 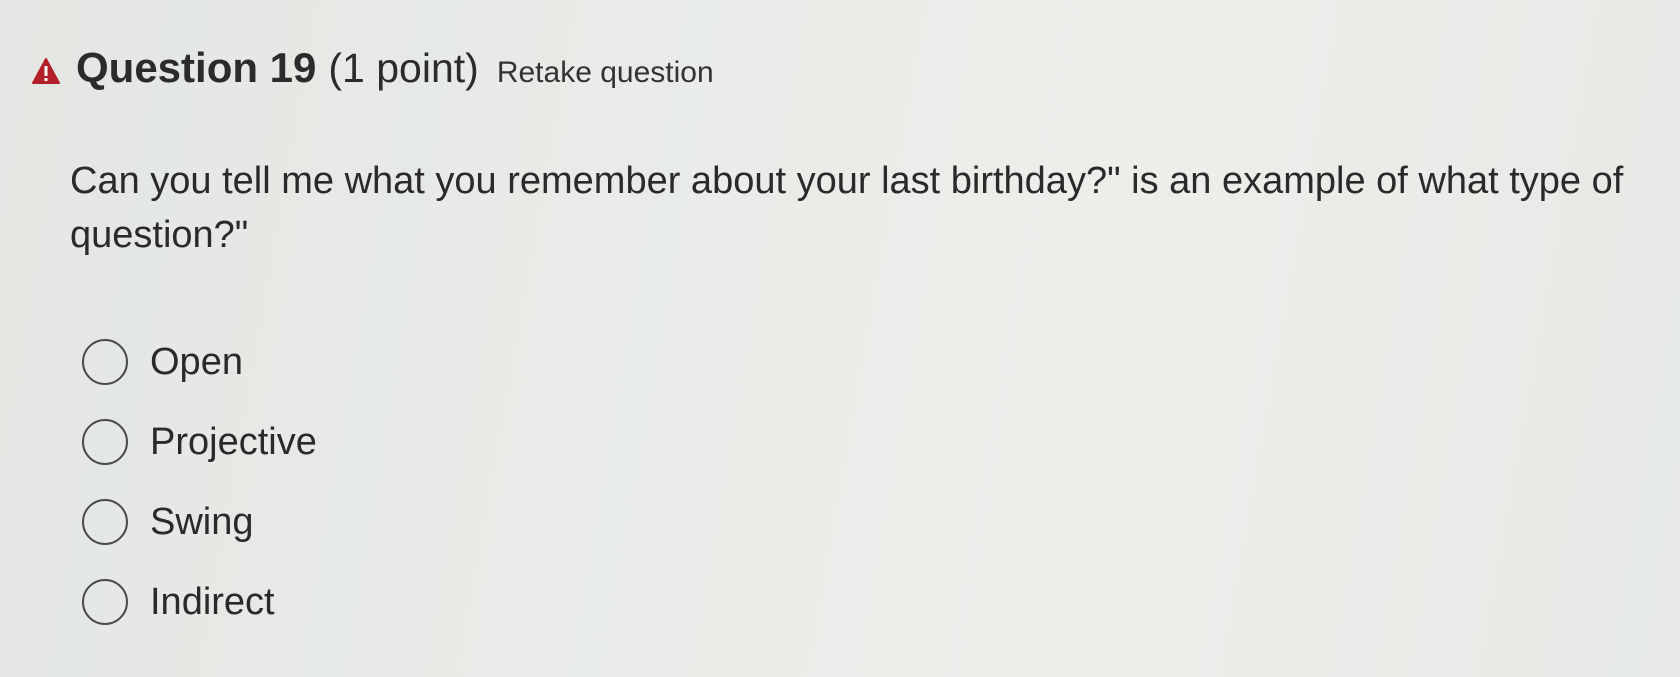 I want to click on retake-question-link: Retake question, so click(x=605, y=73).